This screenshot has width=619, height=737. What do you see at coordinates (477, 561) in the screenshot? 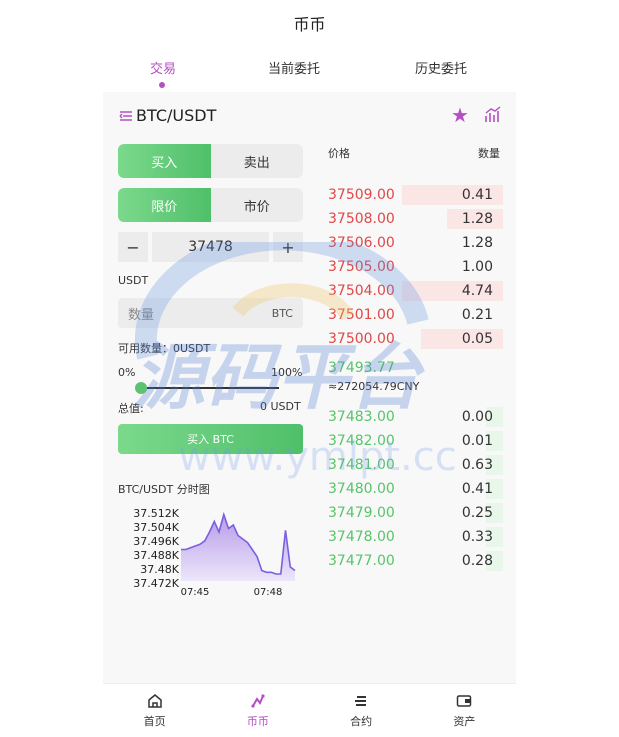
I see `bid-qty: 0.28` at bounding box center [477, 561].